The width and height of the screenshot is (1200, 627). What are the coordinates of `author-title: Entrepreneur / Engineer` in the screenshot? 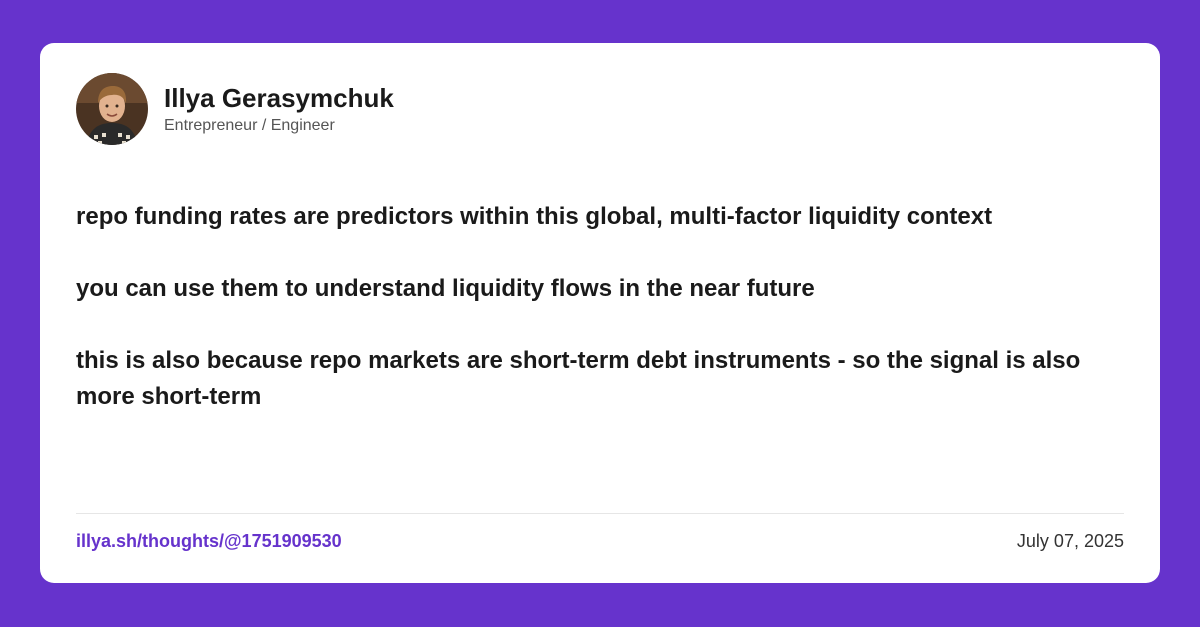 It's located at (249, 125).